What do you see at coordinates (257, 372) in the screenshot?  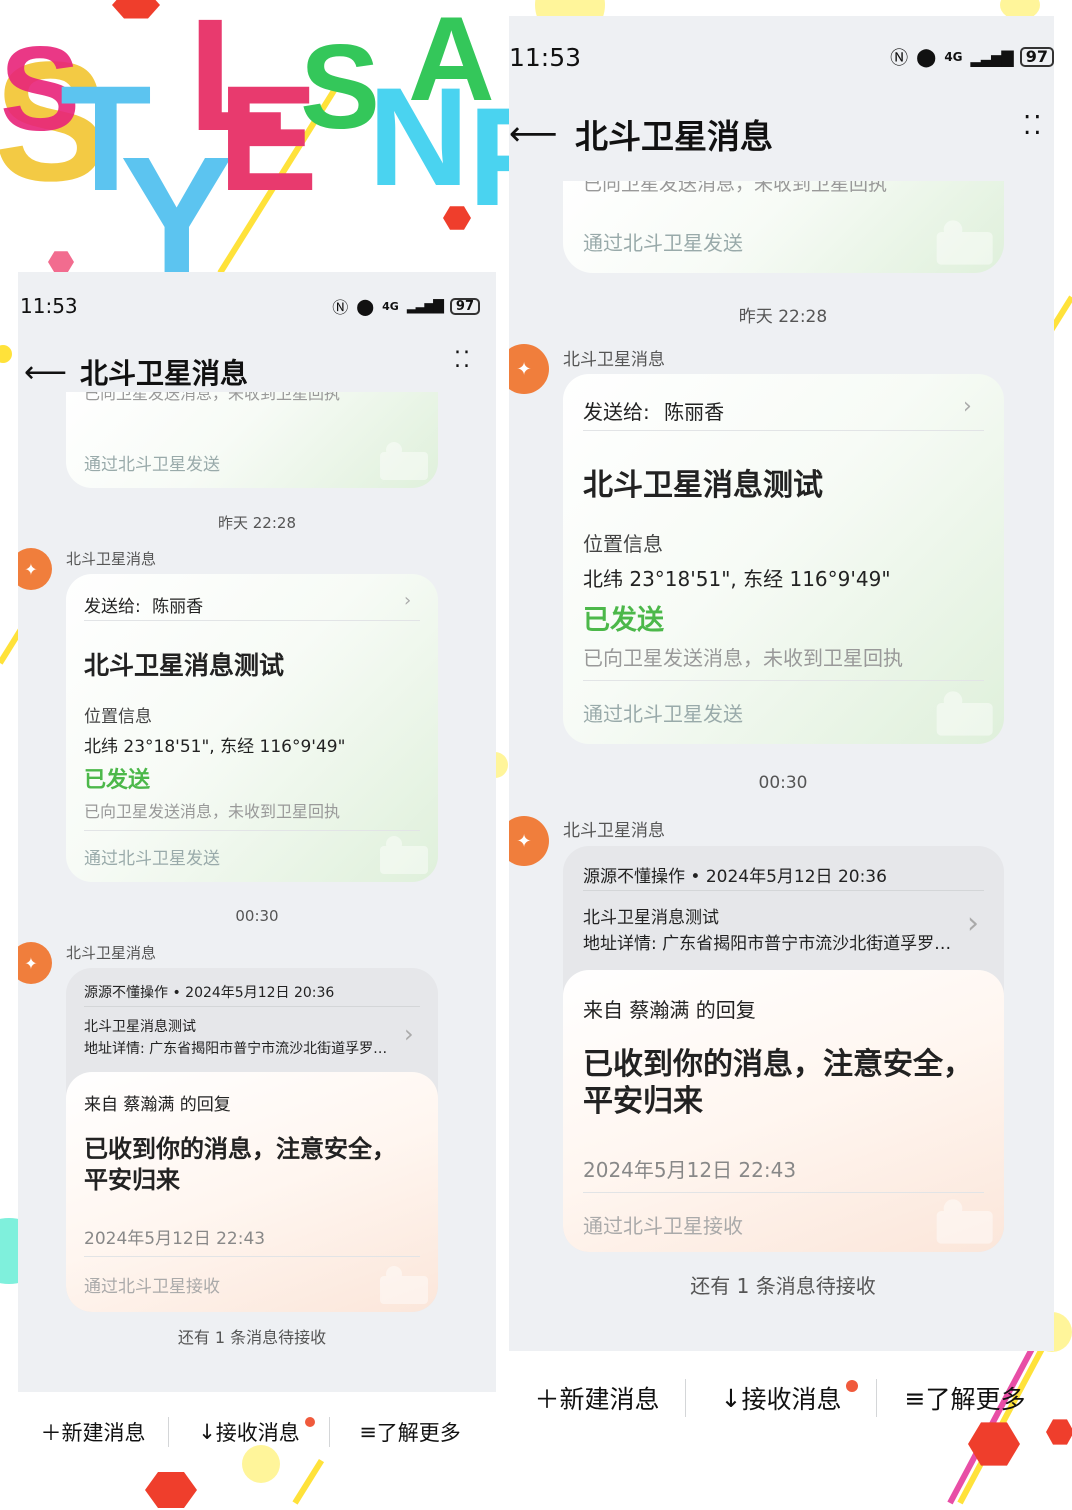 I see `app-header: ⟵ 北斗卫星消息` at bounding box center [257, 372].